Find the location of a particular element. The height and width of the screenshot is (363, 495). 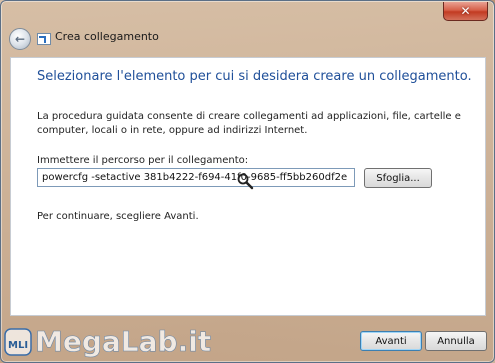

back-button: ← is located at coordinates (20, 39).